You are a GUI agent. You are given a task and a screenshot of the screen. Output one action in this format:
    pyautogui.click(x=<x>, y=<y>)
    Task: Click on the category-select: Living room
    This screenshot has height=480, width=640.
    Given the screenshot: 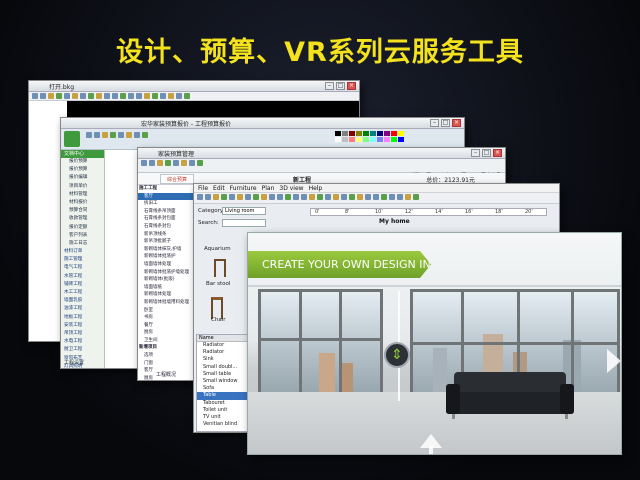 What is the action you would take?
    pyautogui.click(x=244, y=211)
    